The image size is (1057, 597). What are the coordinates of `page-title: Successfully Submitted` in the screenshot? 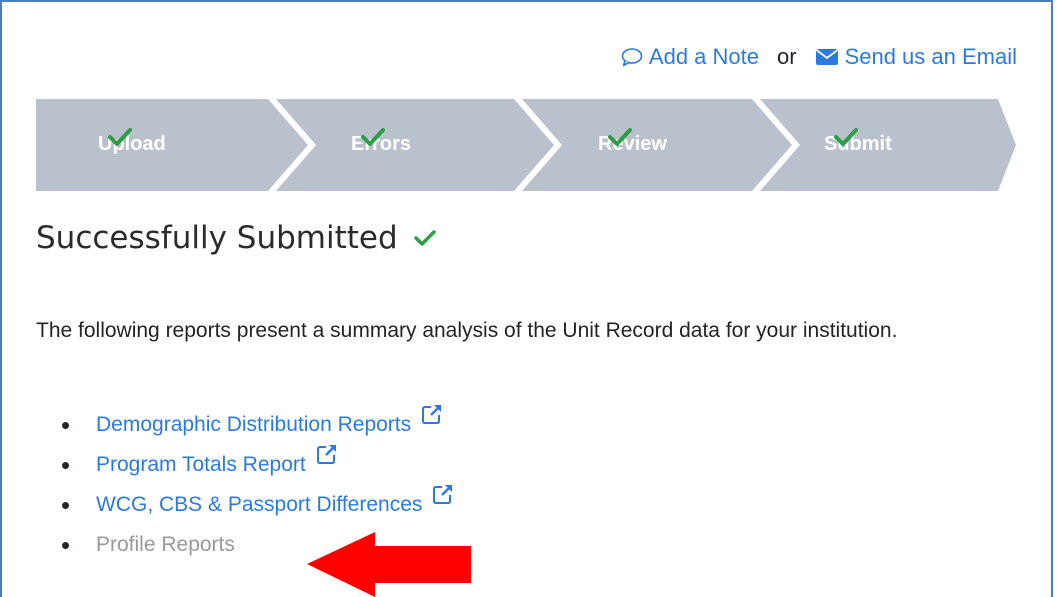 It's located at (236, 238).